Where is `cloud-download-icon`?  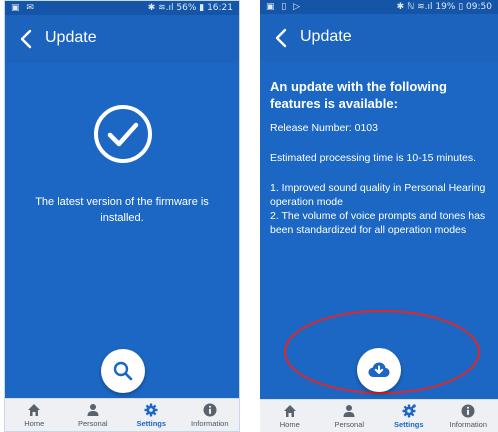 cloud-download-icon is located at coordinates (379, 369).